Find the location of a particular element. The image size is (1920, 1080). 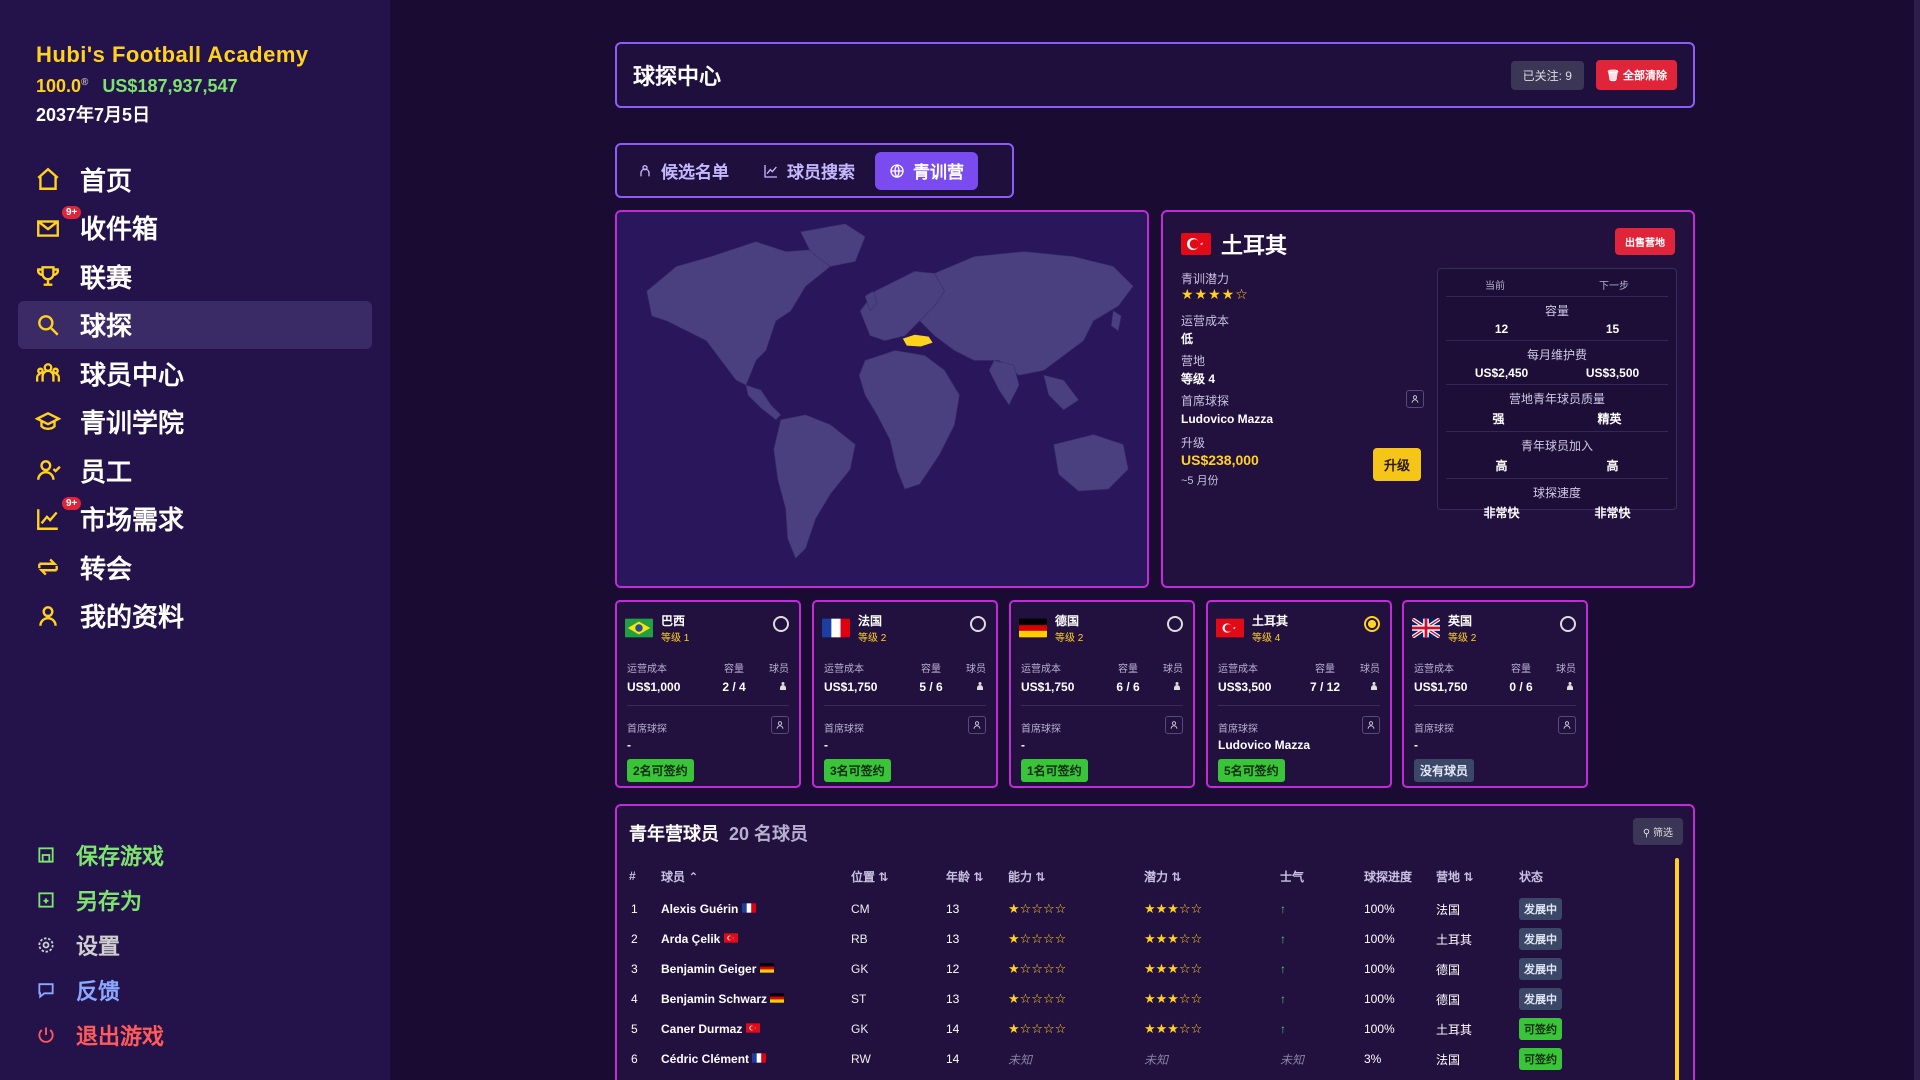

nav-item-inbox: 9+ 收件箱 is located at coordinates (195, 228).